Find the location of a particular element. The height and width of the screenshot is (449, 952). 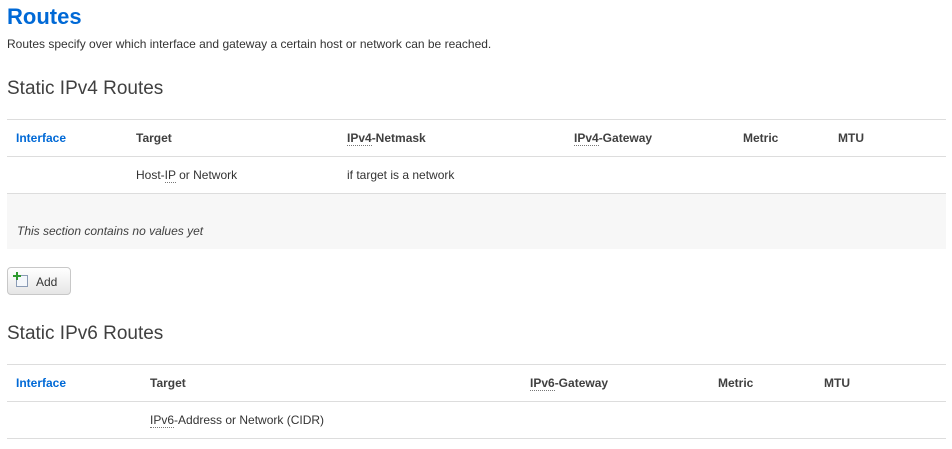

add-ipv4-route-button: Add is located at coordinates (39, 281).